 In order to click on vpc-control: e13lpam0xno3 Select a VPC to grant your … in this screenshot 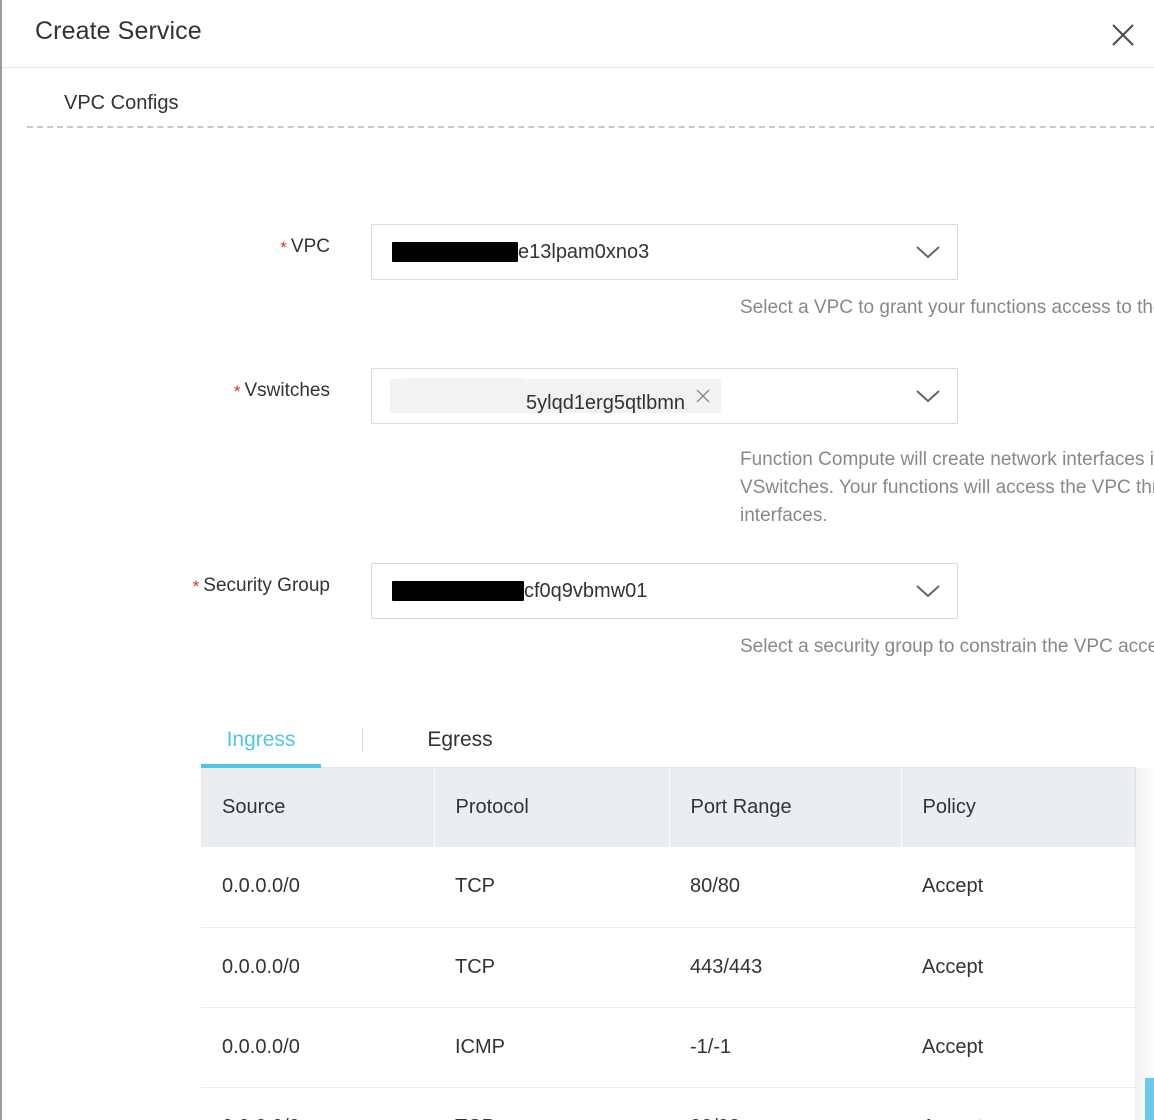, I will do `click(762, 271)`.